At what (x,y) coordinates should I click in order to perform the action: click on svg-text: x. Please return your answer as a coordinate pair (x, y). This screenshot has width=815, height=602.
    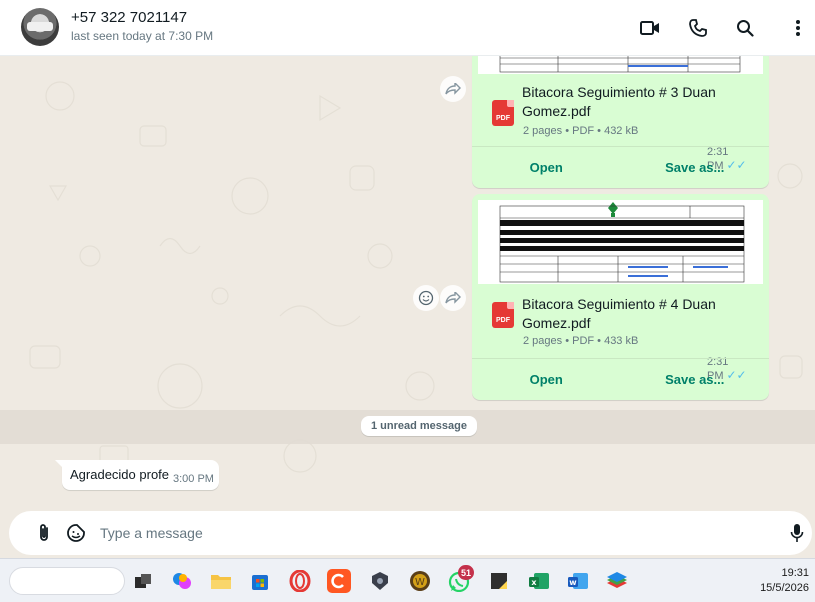
    Looking at the image, I should click on (534, 582).